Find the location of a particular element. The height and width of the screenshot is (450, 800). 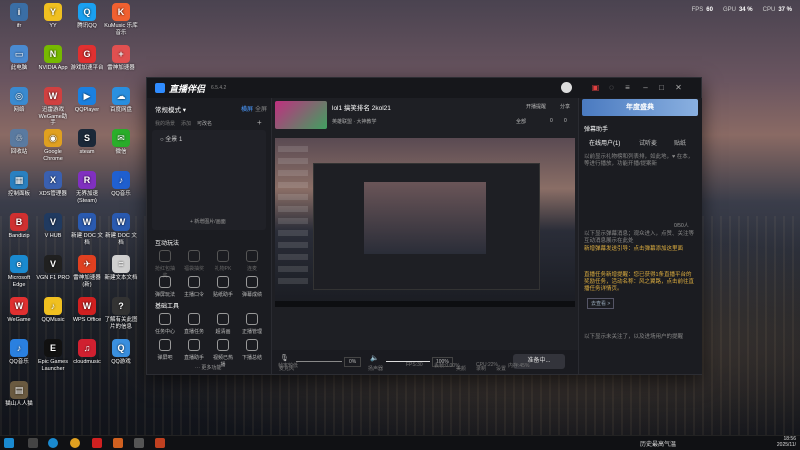

maximize-icon: □ is located at coordinates (661, 87).